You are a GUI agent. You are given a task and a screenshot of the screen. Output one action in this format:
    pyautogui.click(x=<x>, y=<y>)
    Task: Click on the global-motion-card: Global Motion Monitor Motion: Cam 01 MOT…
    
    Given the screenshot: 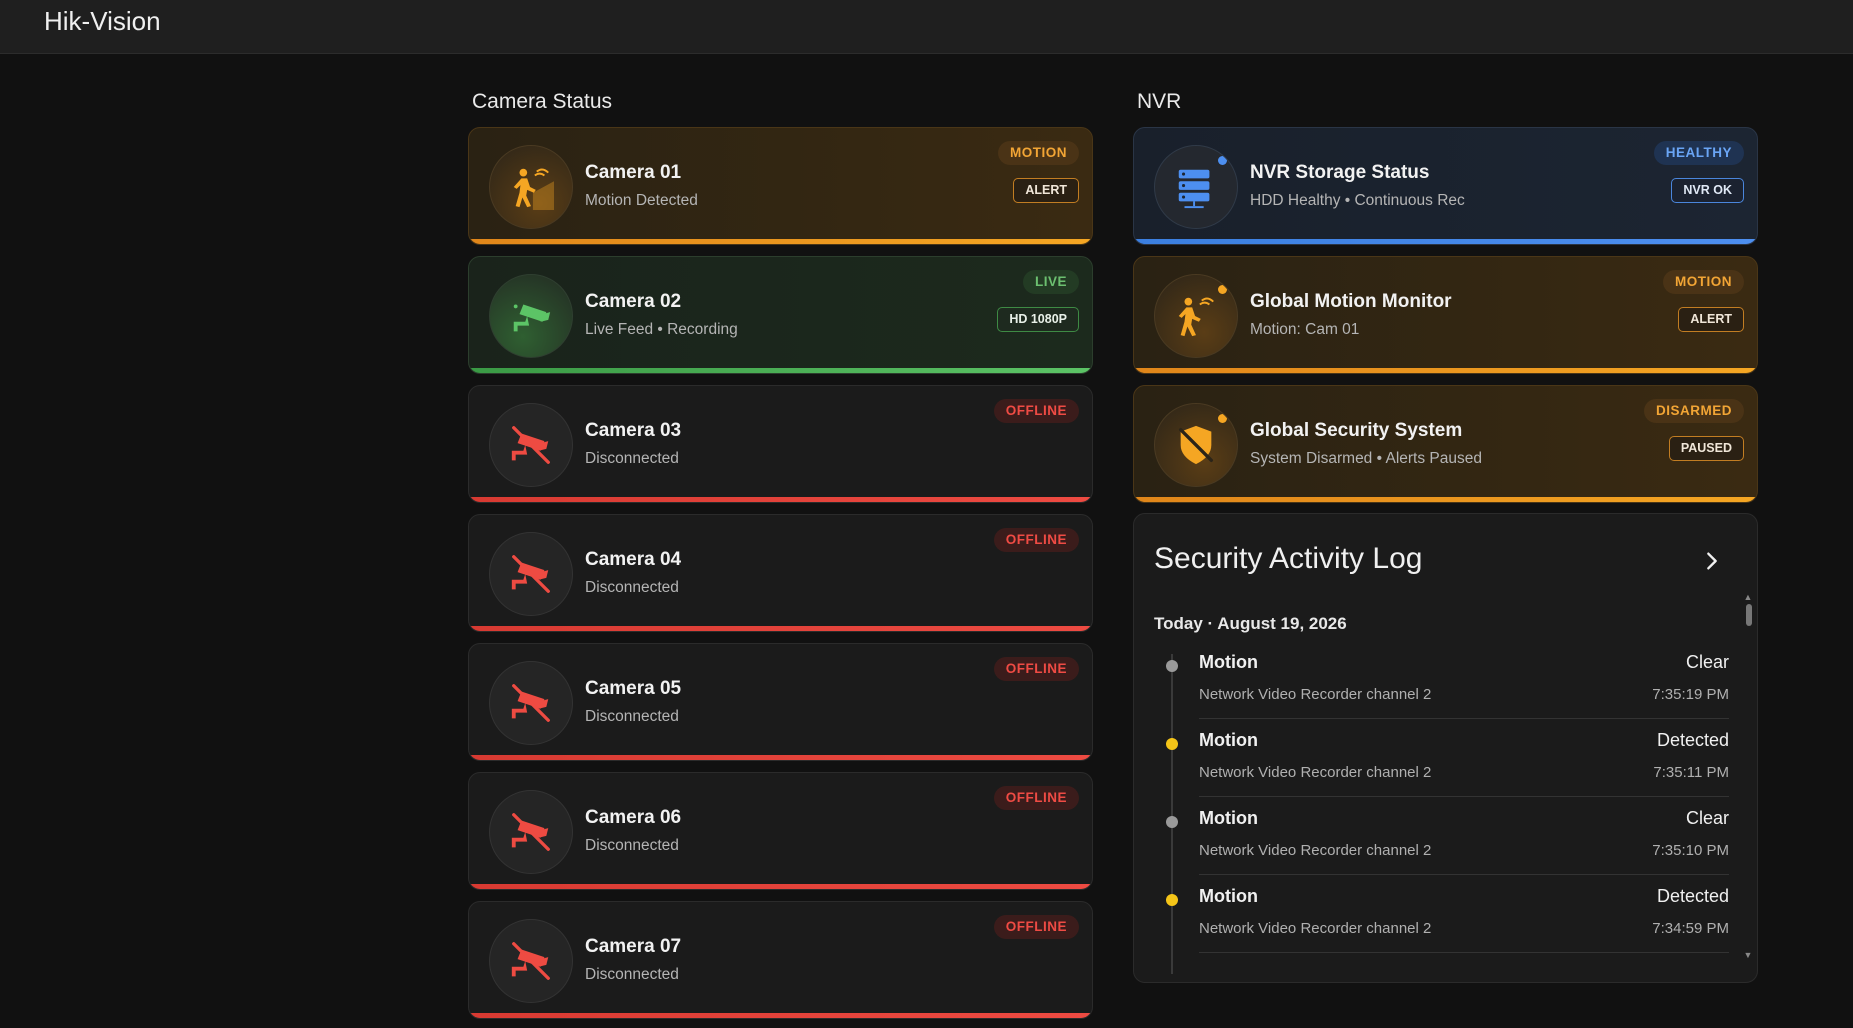 What is the action you would take?
    pyautogui.click(x=1445, y=315)
    